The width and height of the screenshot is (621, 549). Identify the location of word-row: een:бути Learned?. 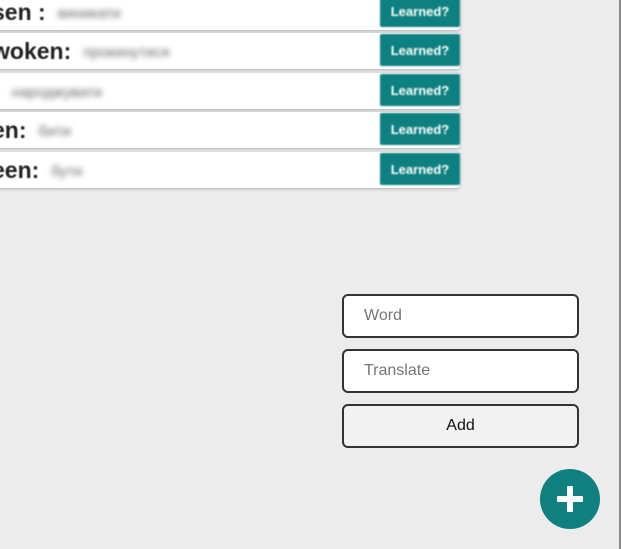
(230, 170).